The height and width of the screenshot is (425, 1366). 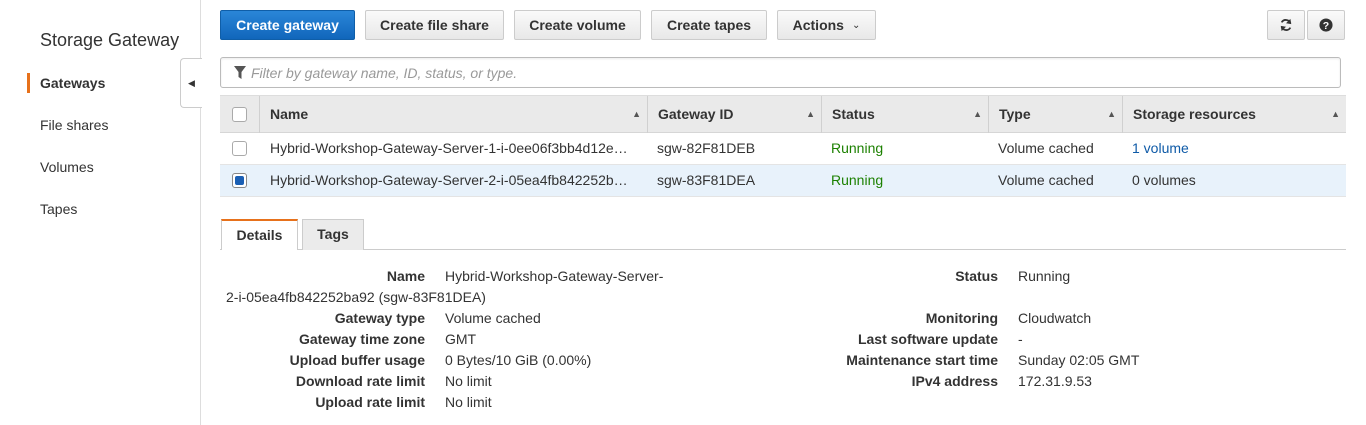 I want to click on detail-label-monitoring: Monitoring, so click(x=961, y=318).